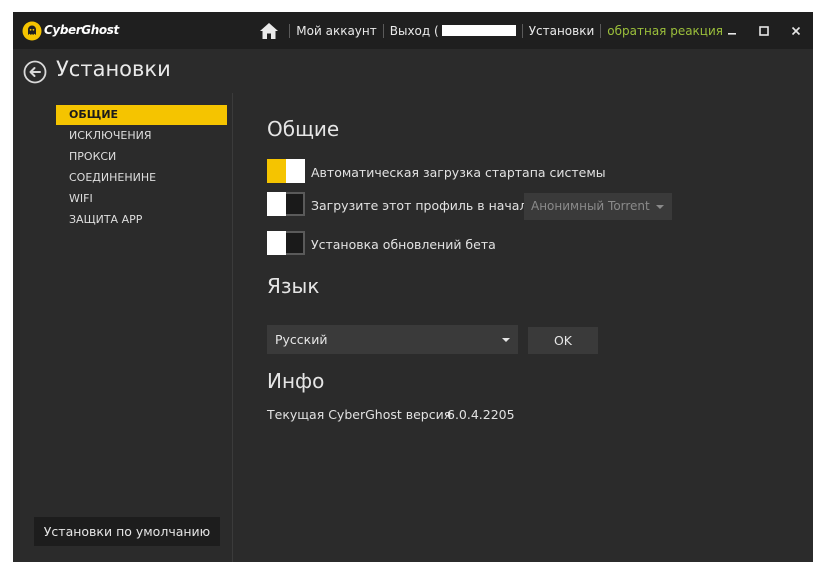 The image size is (830, 581). What do you see at coordinates (359, 414) in the screenshot?
I see `version-label: Текущая CyberGhost версия` at bounding box center [359, 414].